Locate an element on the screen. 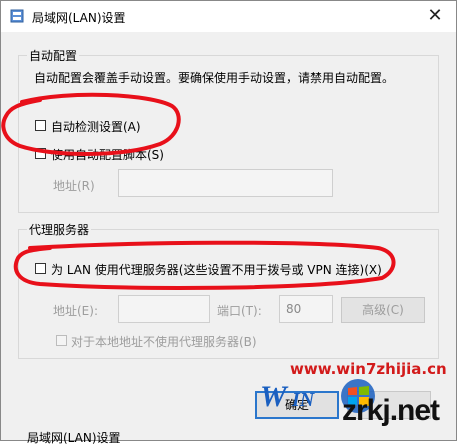  bypass-local-checkbox is located at coordinates (61, 340).